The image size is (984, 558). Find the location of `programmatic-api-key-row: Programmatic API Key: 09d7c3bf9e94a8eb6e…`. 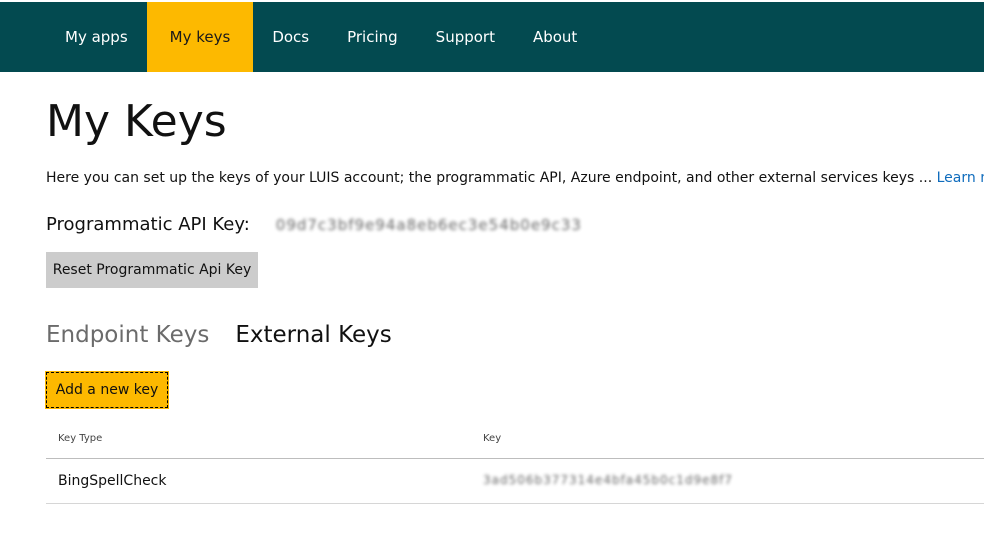

programmatic-api-key-row: Programmatic API Key: 09d7c3bf9e94a8eb6e… is located at coordinates (314, 224).